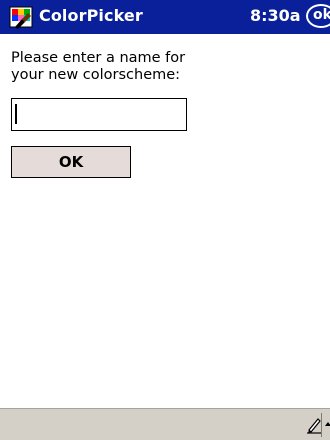 This screenshot has width=330, height=440. What do you see at coordinates (327, 424) in the screenshot?
I see `up-arrow-icon` at bounding box center [327, 424].